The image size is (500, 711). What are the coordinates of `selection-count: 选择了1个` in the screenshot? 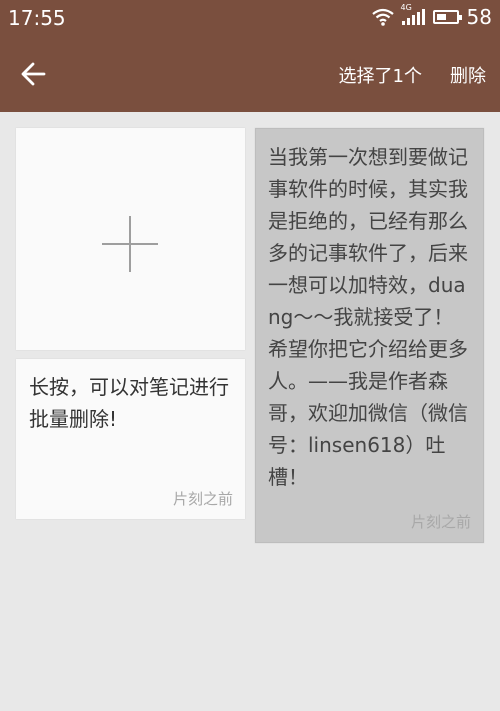 It's located at (380, 76).